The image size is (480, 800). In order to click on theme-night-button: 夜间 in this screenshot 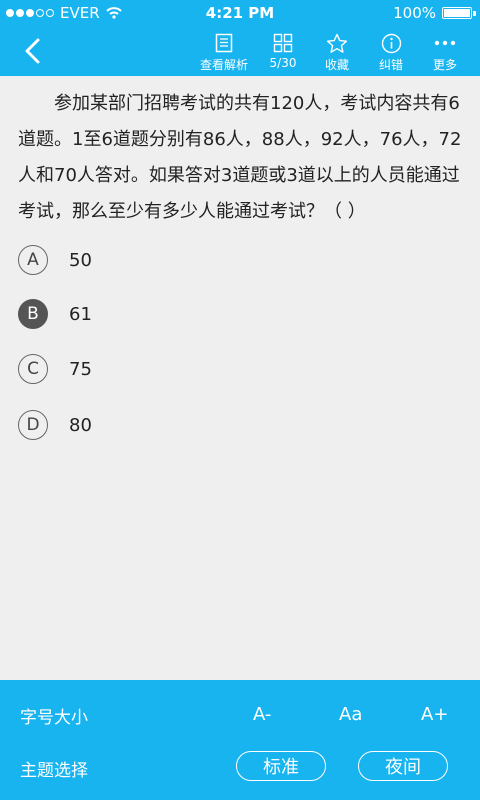, I will do `click(403, 766)`.